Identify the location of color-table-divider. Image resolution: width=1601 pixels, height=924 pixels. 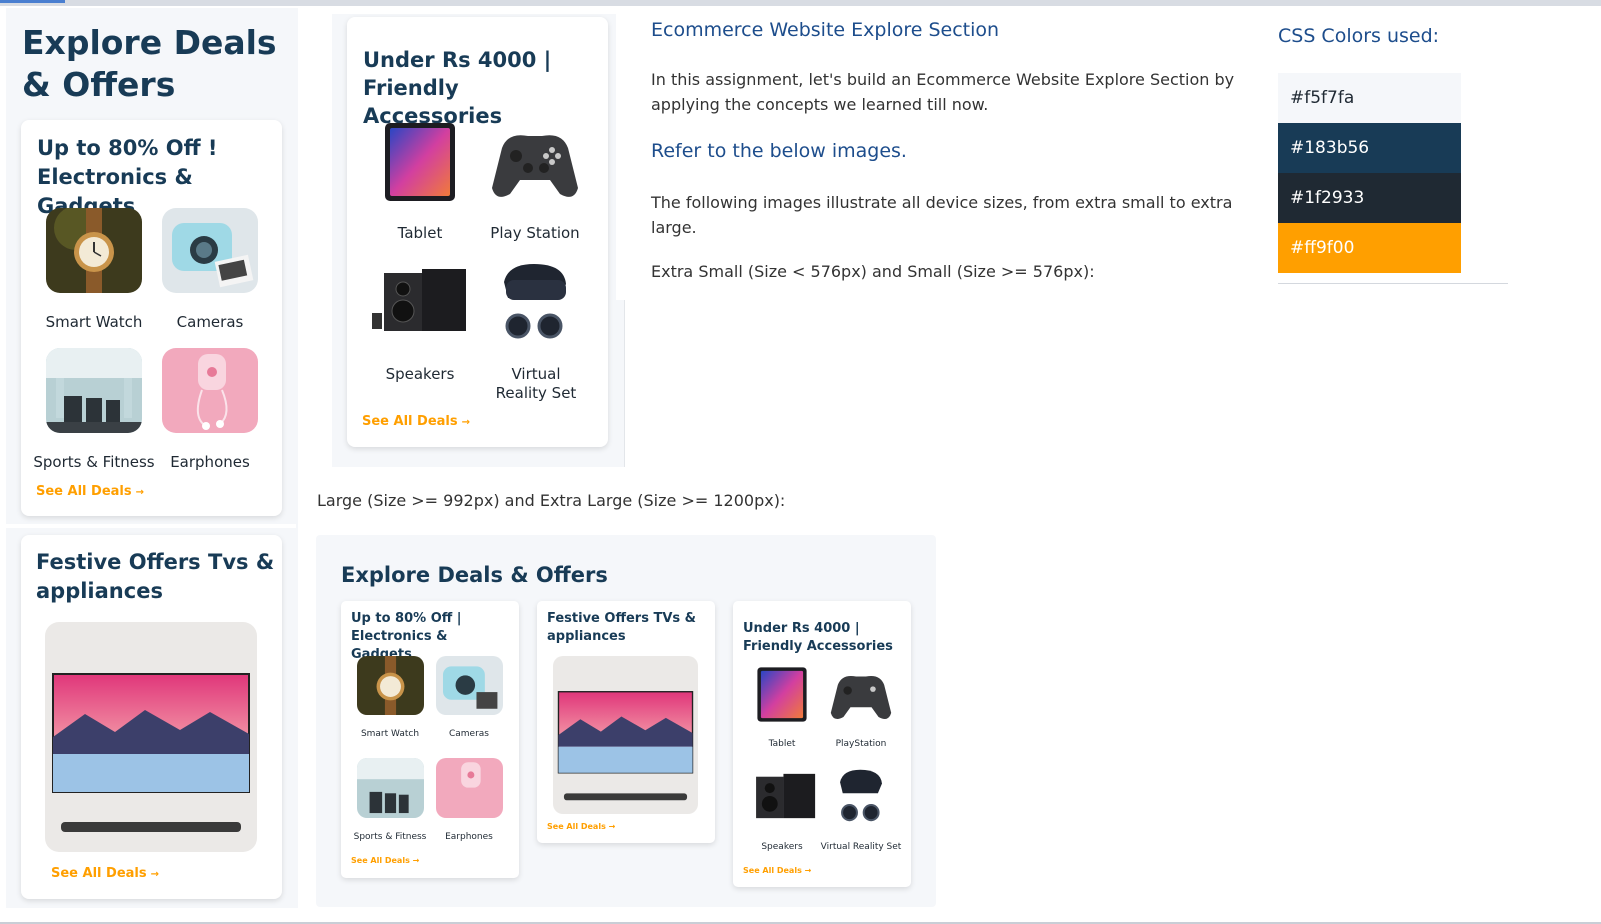
(1393, 283).